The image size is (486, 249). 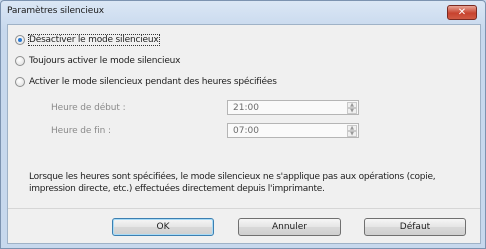 I want to click on title-bar: Paramètres silencieux ✕, so click(x=243, y=12).